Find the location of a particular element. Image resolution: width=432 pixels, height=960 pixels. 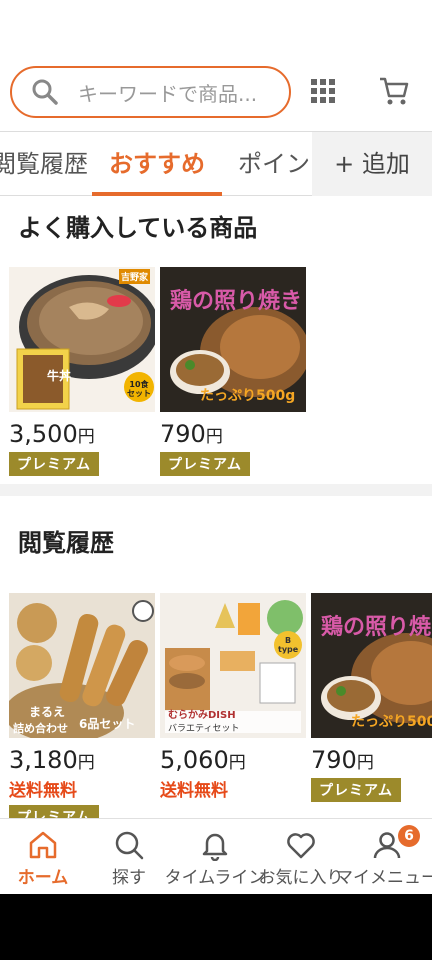

category-tabs: 閲覧履歴 おすすめ ポイン + 追加 is located at coordinates (216, 163).